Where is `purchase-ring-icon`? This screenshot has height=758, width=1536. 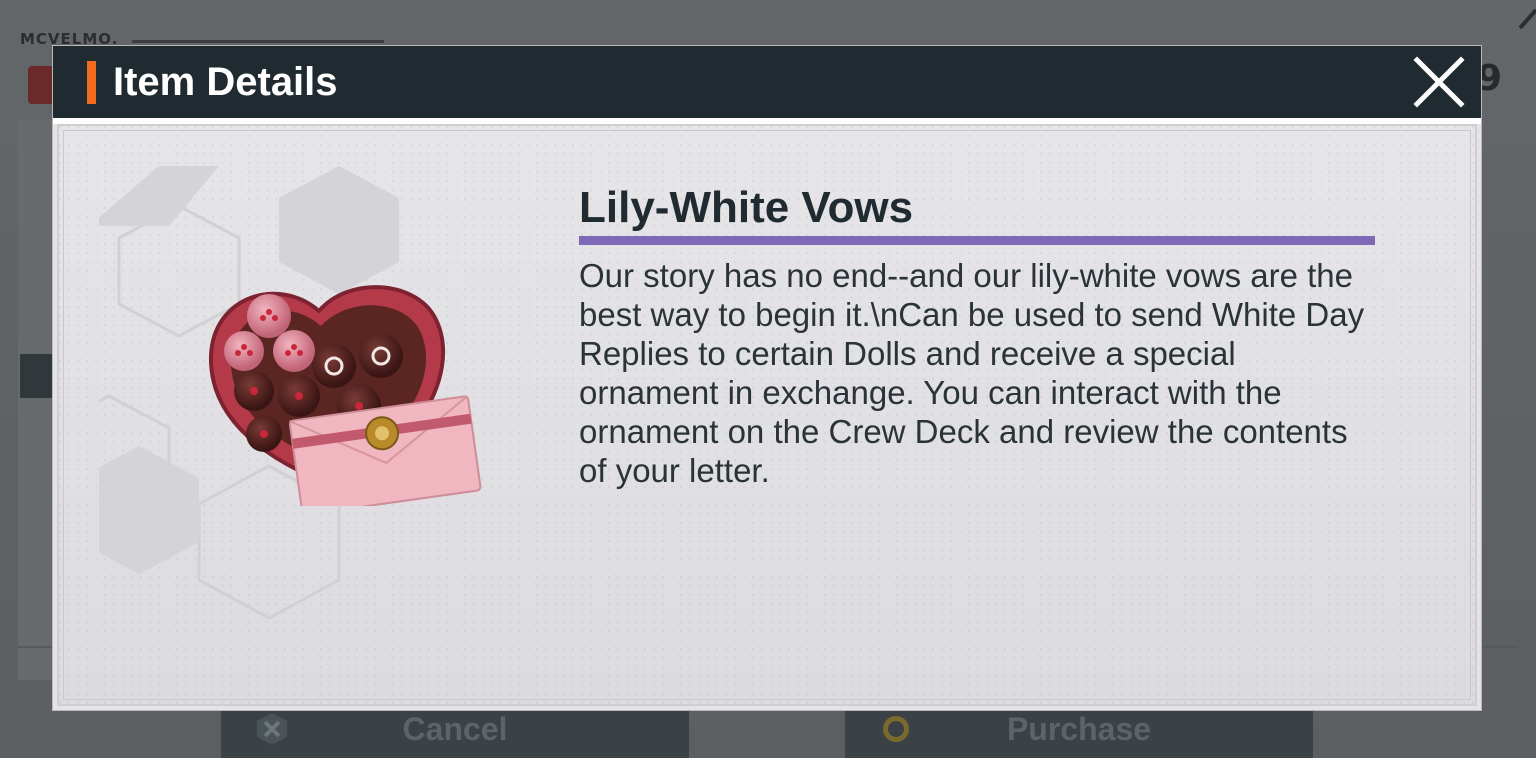
purchase-ring-icon is located at coordinates (896, 729).